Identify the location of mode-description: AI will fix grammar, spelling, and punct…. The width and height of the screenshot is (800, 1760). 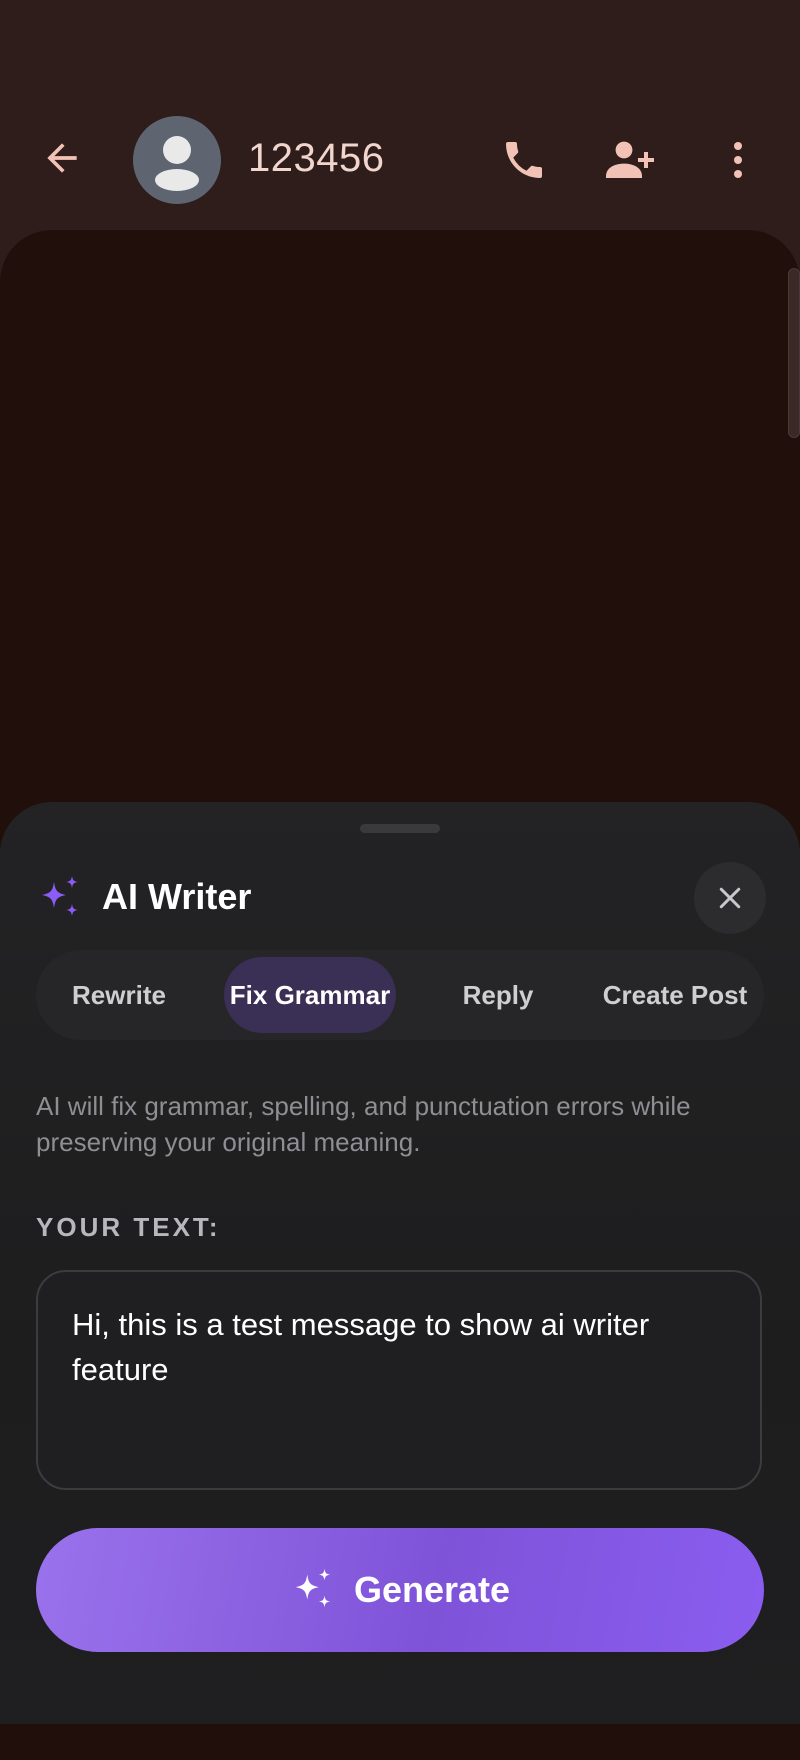
(363, 1124).